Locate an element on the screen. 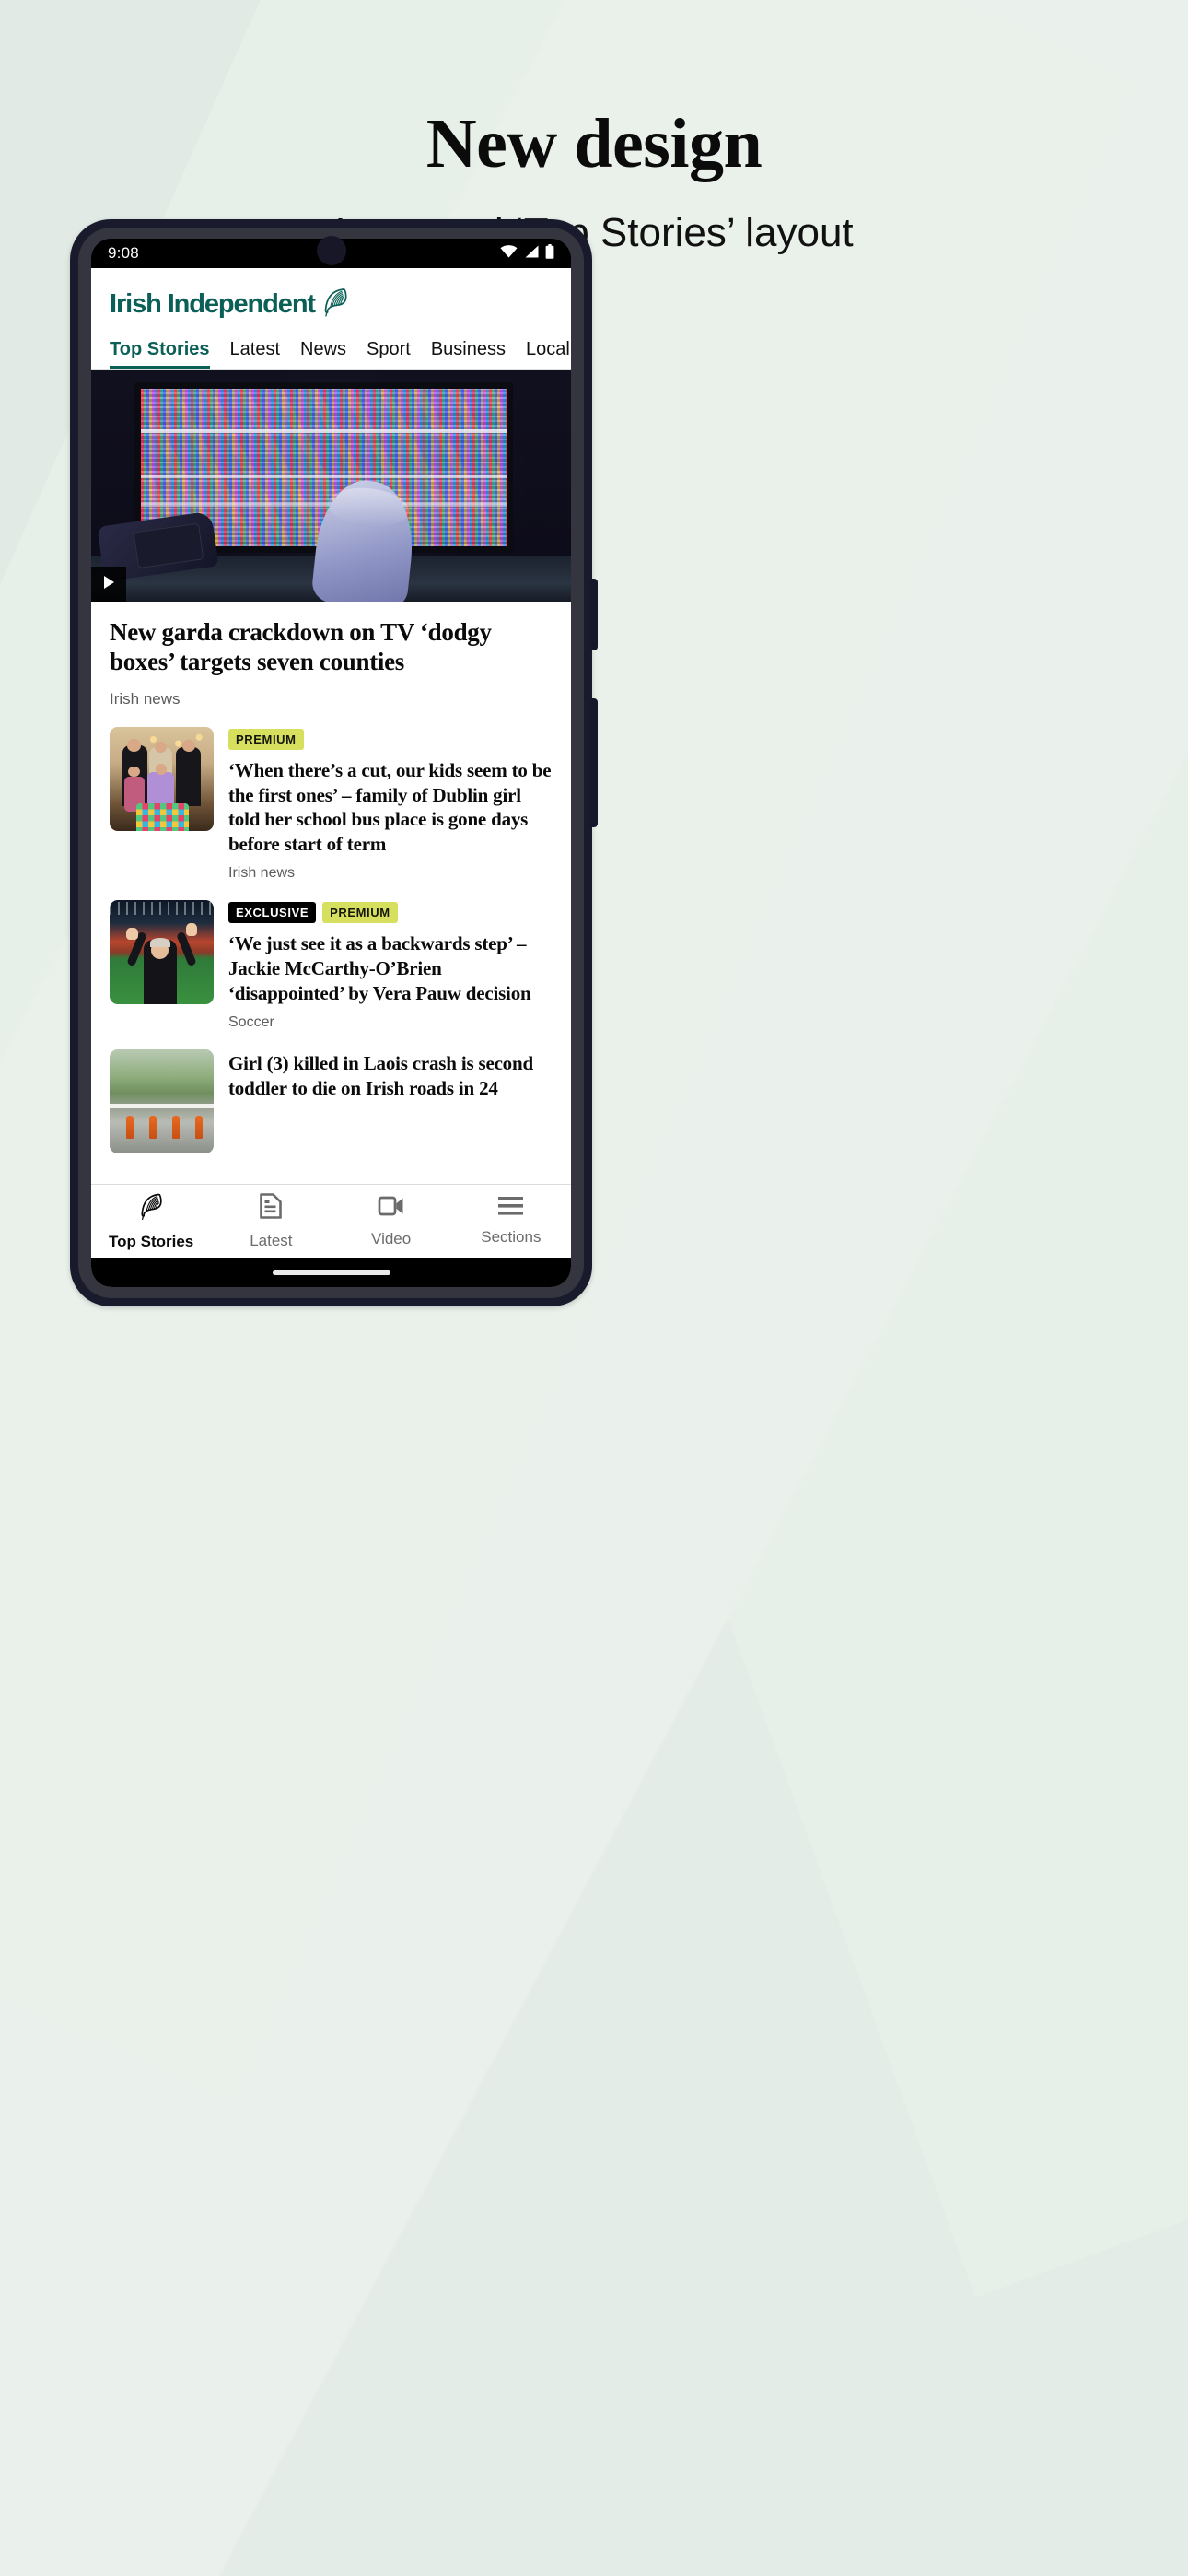 This screenshot has width=1188, height=2576. masthead-title: Irish Independent is located at coordinates (213, 304).